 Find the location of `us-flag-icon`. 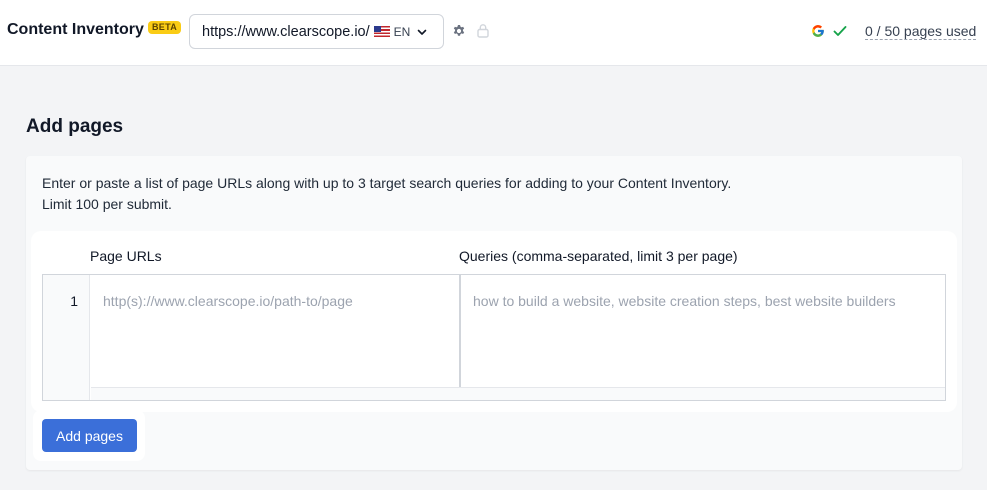

us-flag-icon is located at coordinates (381, 31).